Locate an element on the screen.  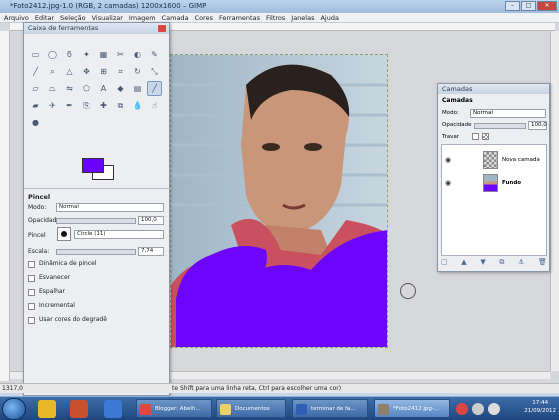
layer-item: ◉ Fundo is located at coordinates (494, 183).